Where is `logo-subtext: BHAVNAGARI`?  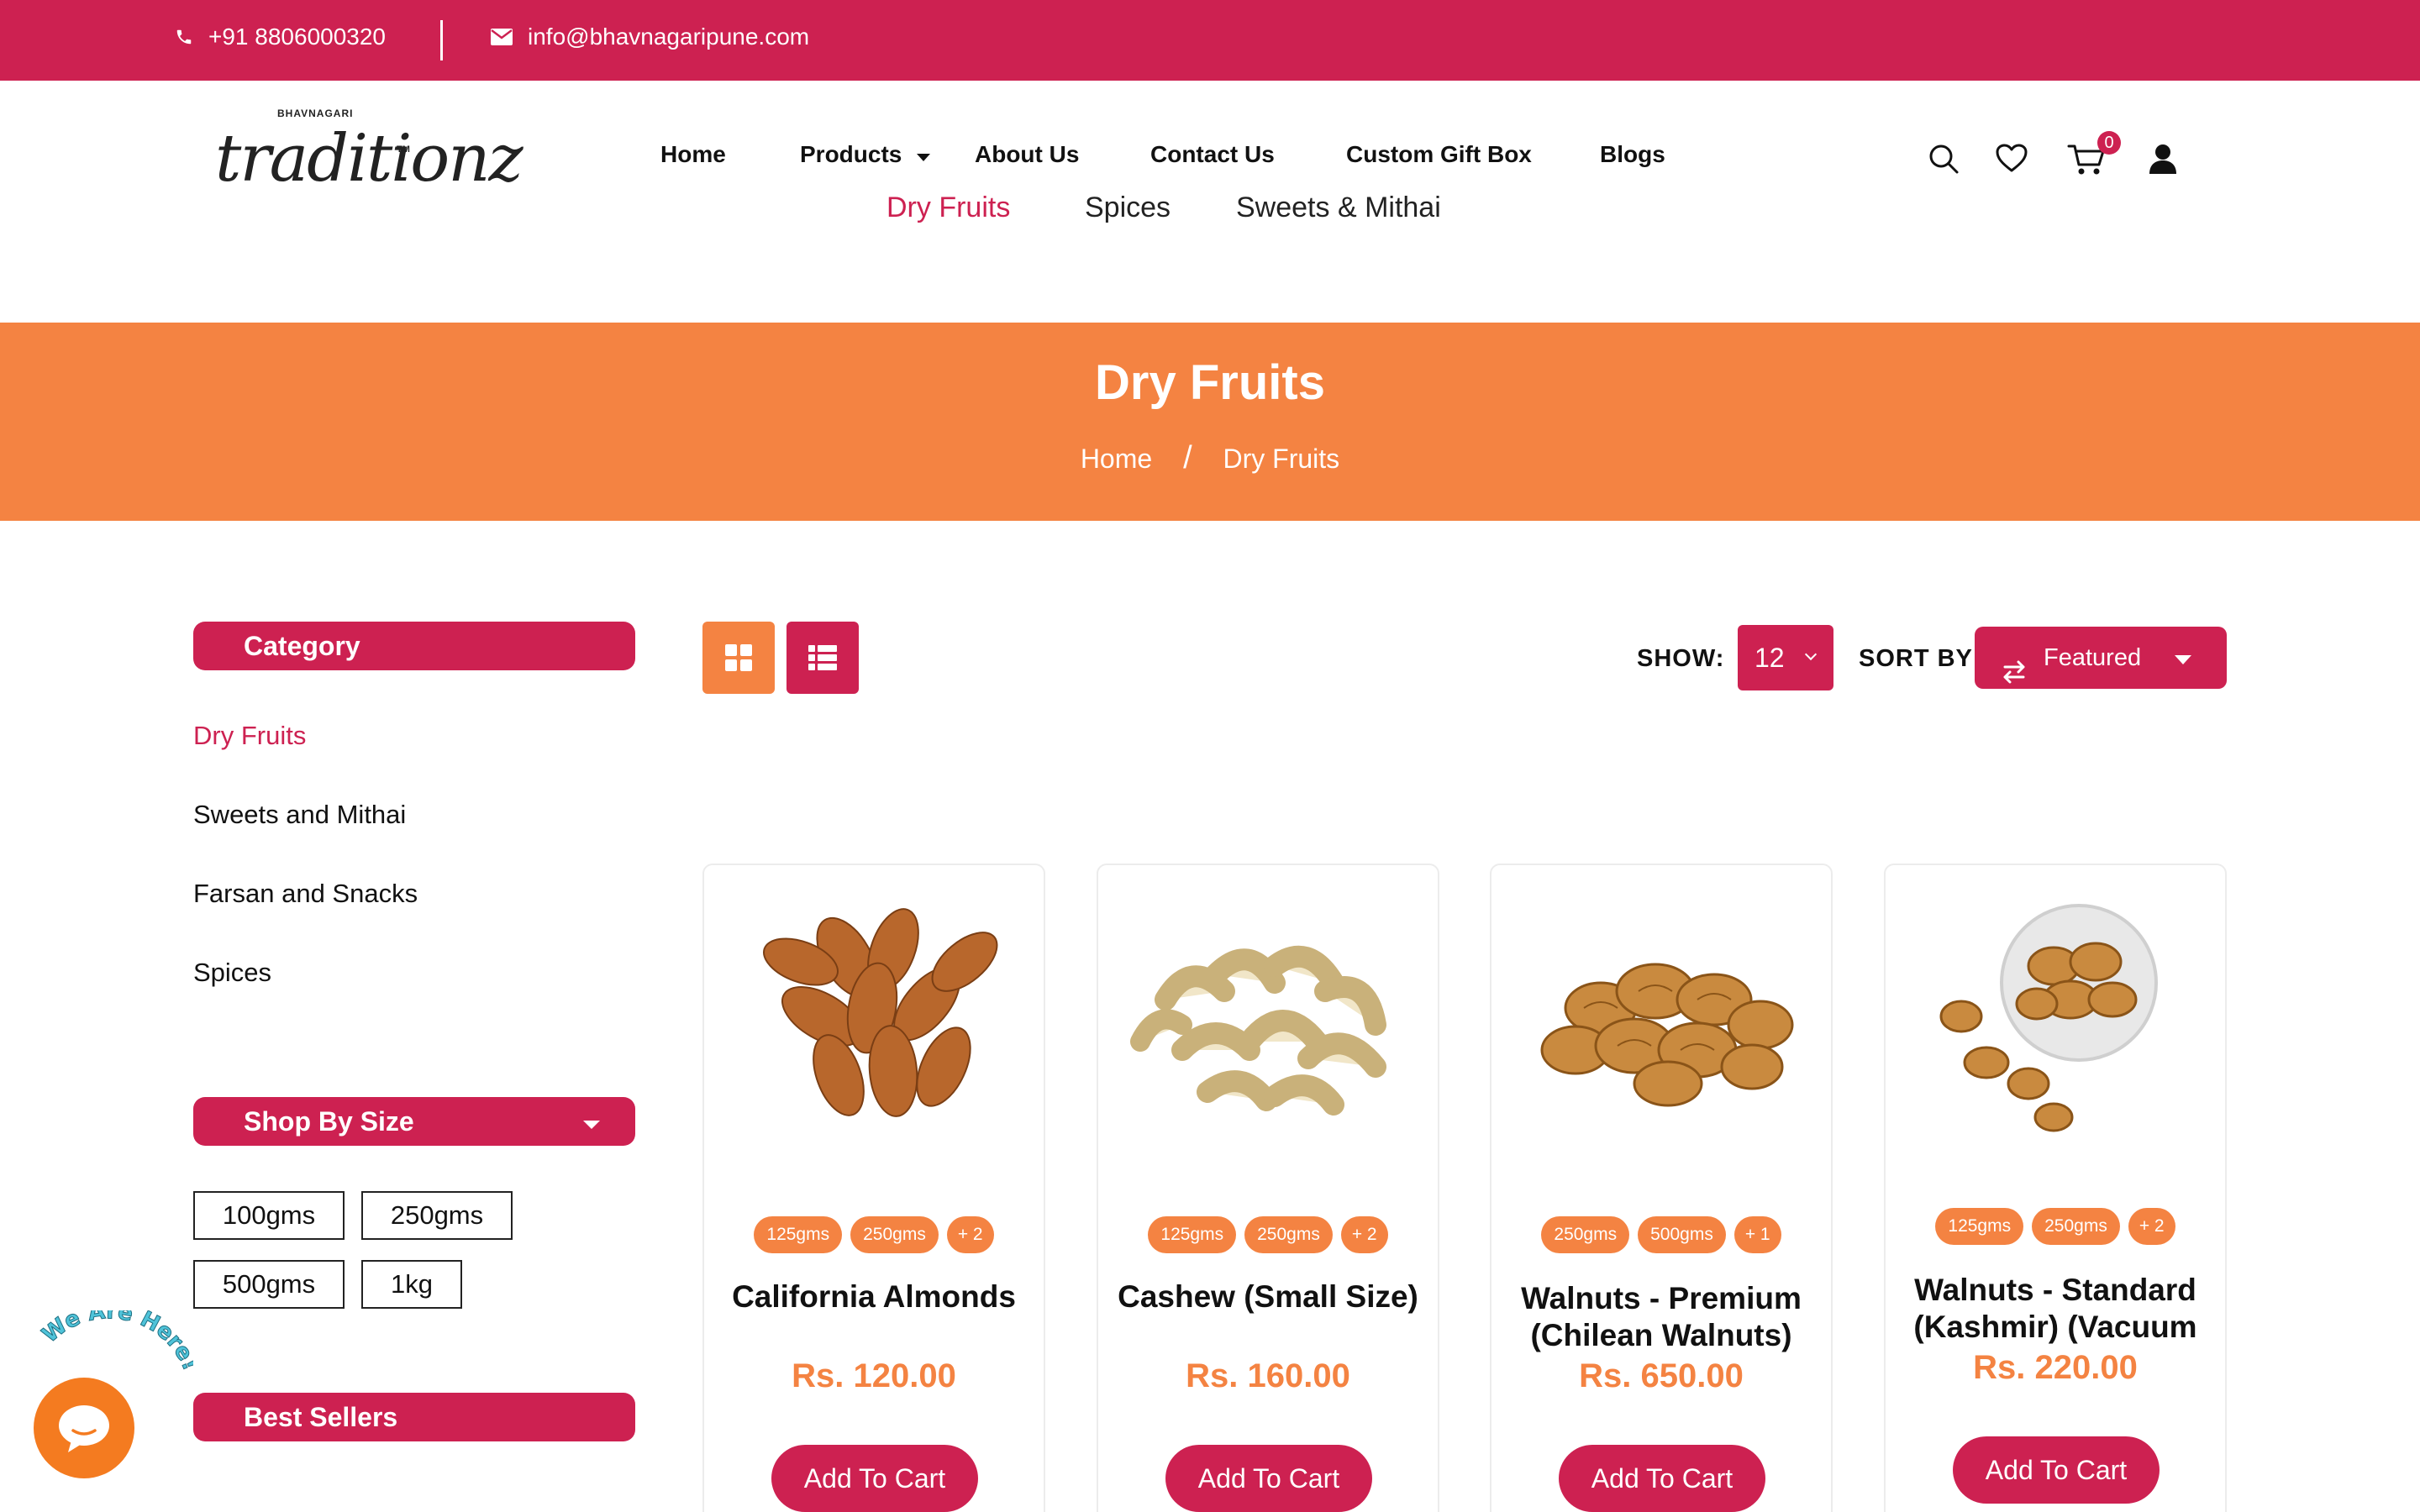 logo-subtext: BHAVNAGARI is located at coordinates (315, 113).